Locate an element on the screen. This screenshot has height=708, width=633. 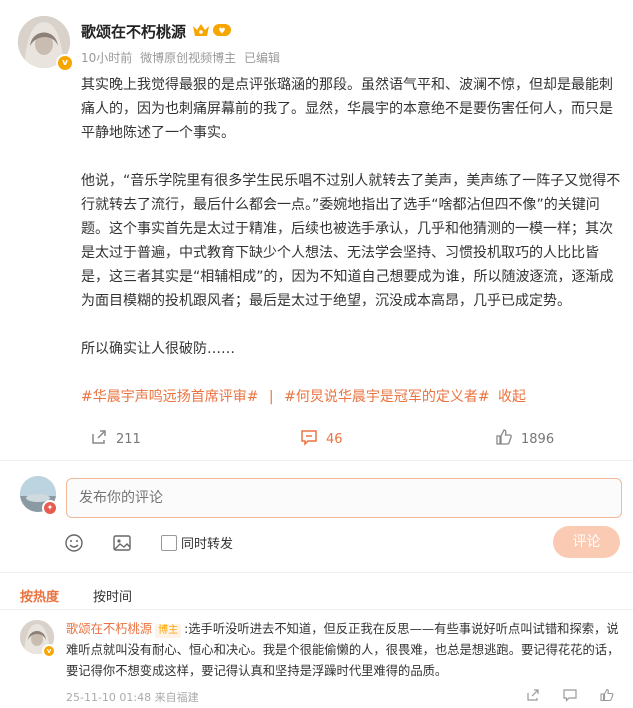
tab-sort-hot: 按热度 is located at coordinates (39, 595).